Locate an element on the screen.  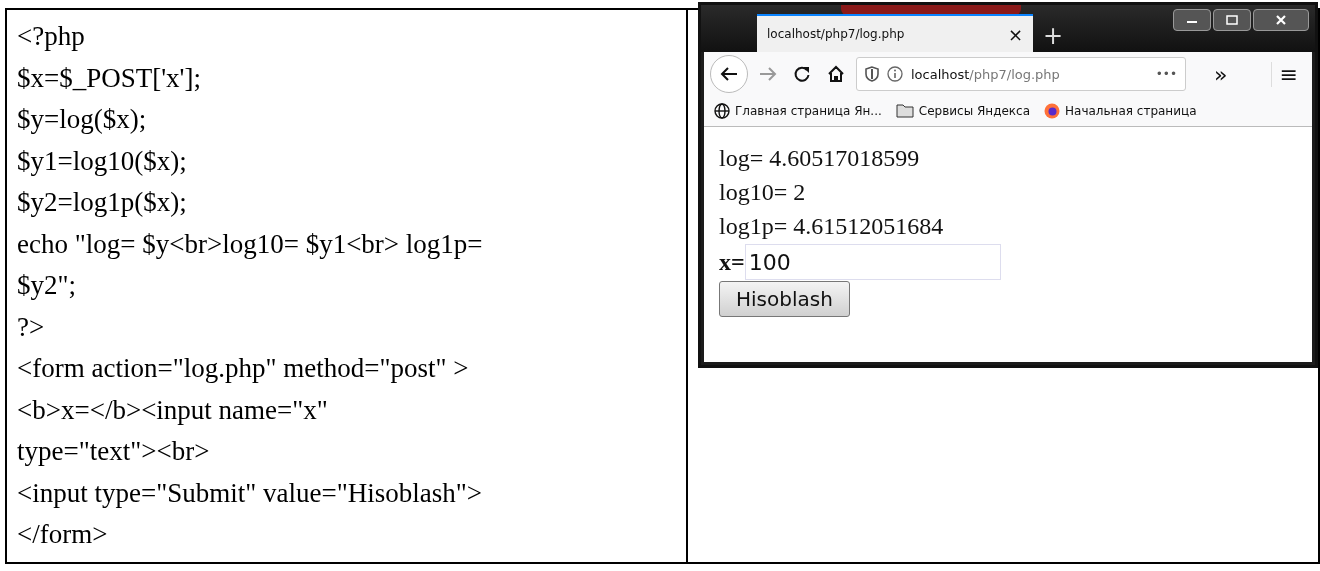
code-line: $y2"; is located at coordinates (47, 285).